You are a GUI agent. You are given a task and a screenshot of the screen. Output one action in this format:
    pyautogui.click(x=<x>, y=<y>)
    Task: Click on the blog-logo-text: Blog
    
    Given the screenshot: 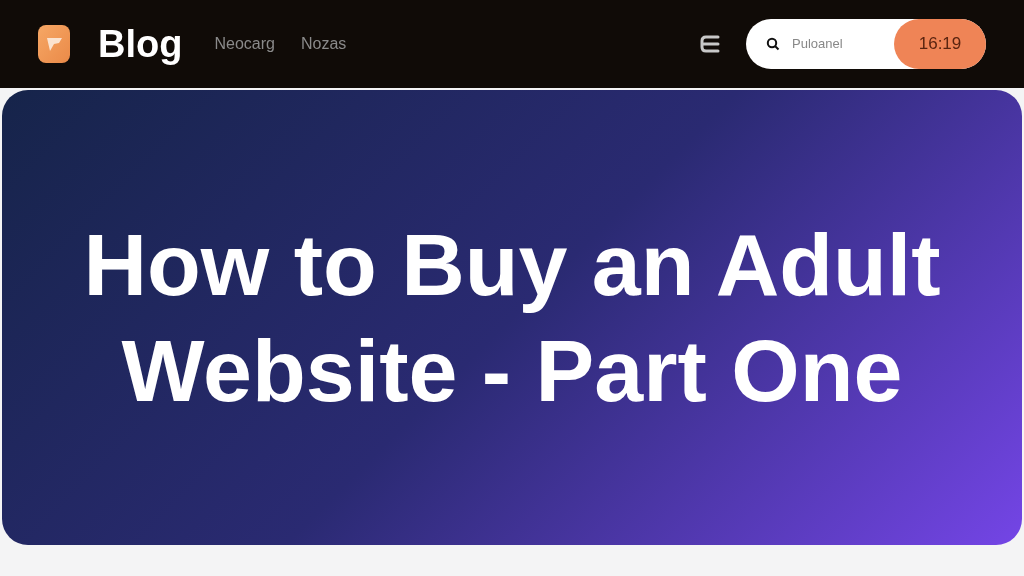 What is the action you would take?
    pyautogui.click(x=140, y=44)
    